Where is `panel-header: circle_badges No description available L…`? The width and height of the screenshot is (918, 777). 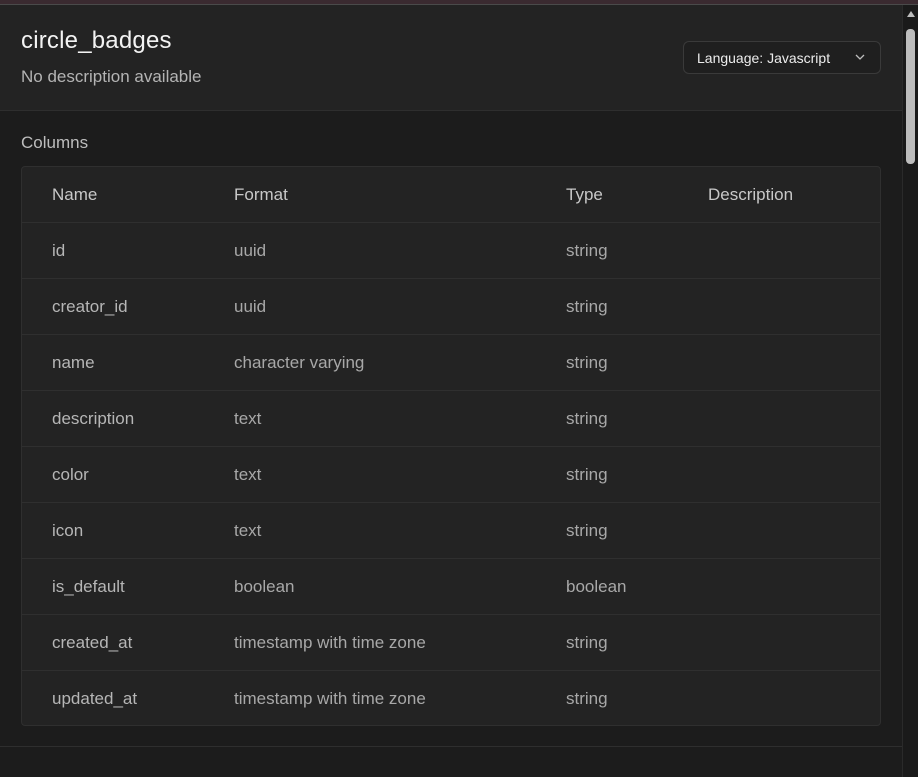
panel-header: circle_badges No description available L… is located at coordinates (451, 58).